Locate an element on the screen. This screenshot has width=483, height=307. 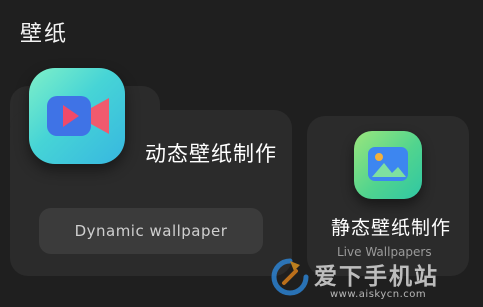
dynamic-card-title: 动态壁纸制作 is located at coordinates (211, 154).